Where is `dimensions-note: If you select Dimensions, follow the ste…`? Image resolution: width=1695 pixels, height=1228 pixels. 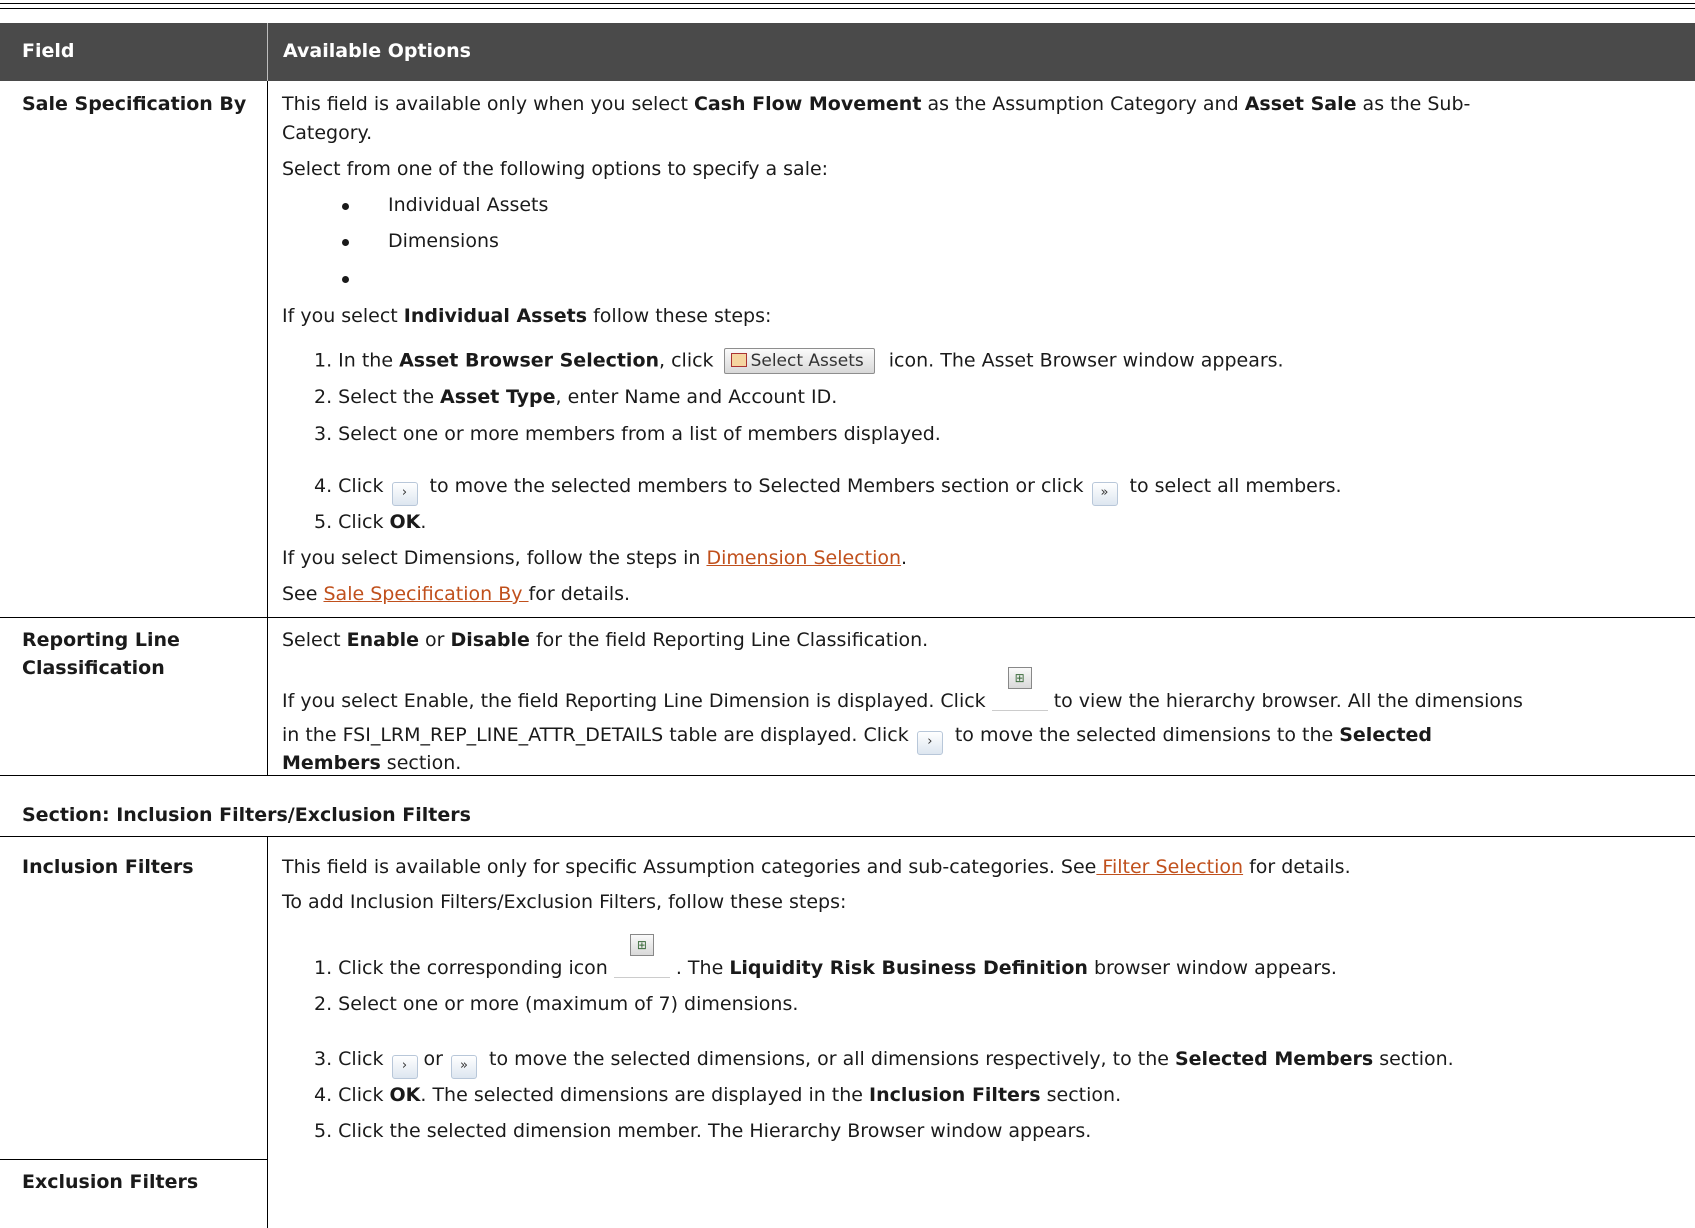
dimensions-note: If you select Dimensions, follow the ste… is located at coordinates (595, 558).